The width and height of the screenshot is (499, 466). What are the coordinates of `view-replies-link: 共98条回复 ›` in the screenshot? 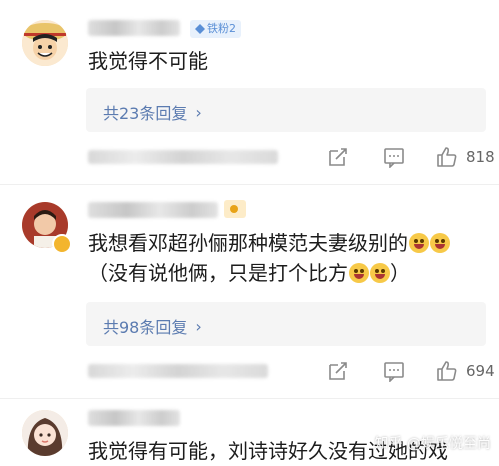 It's located at (152, 326).